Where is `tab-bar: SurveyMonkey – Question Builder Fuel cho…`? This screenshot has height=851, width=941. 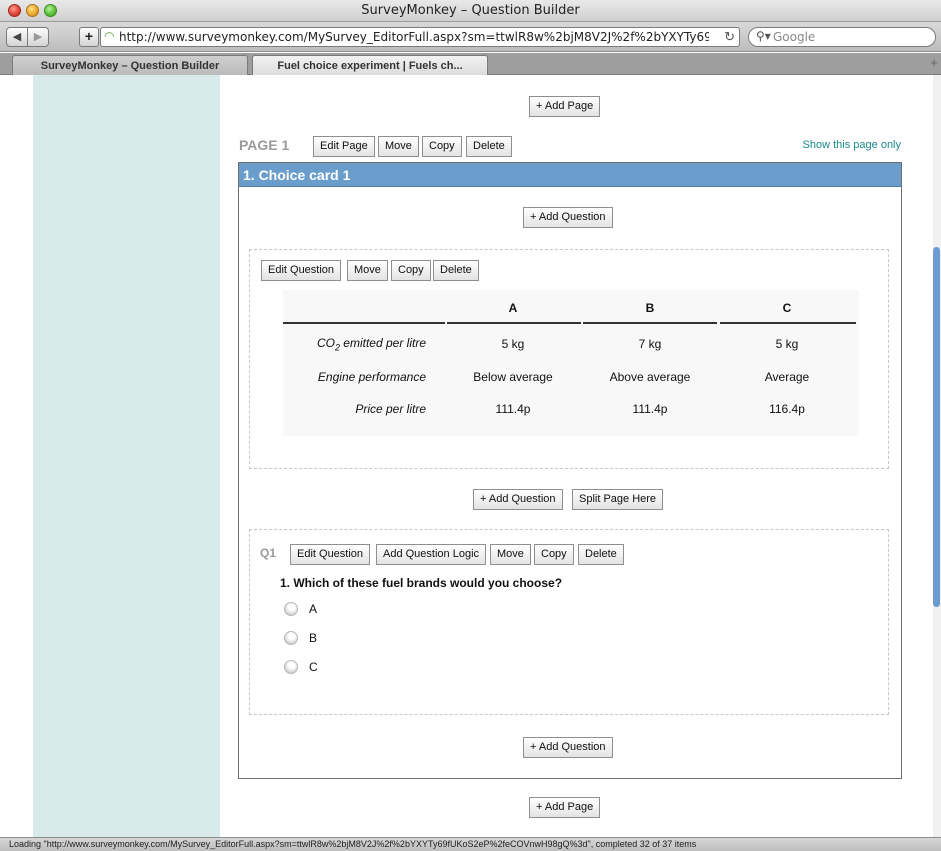
tab-bar: SurveyMonkey – Question Builder Fuel cho… is located at coordinates (470, 64).